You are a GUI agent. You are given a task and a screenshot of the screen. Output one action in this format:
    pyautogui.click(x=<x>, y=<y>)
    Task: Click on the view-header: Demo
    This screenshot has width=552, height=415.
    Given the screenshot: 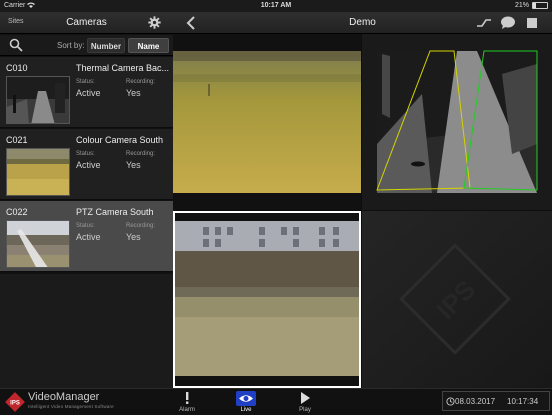 What is the action you would take?
    pyautogui.click(x=362, y=23)
    